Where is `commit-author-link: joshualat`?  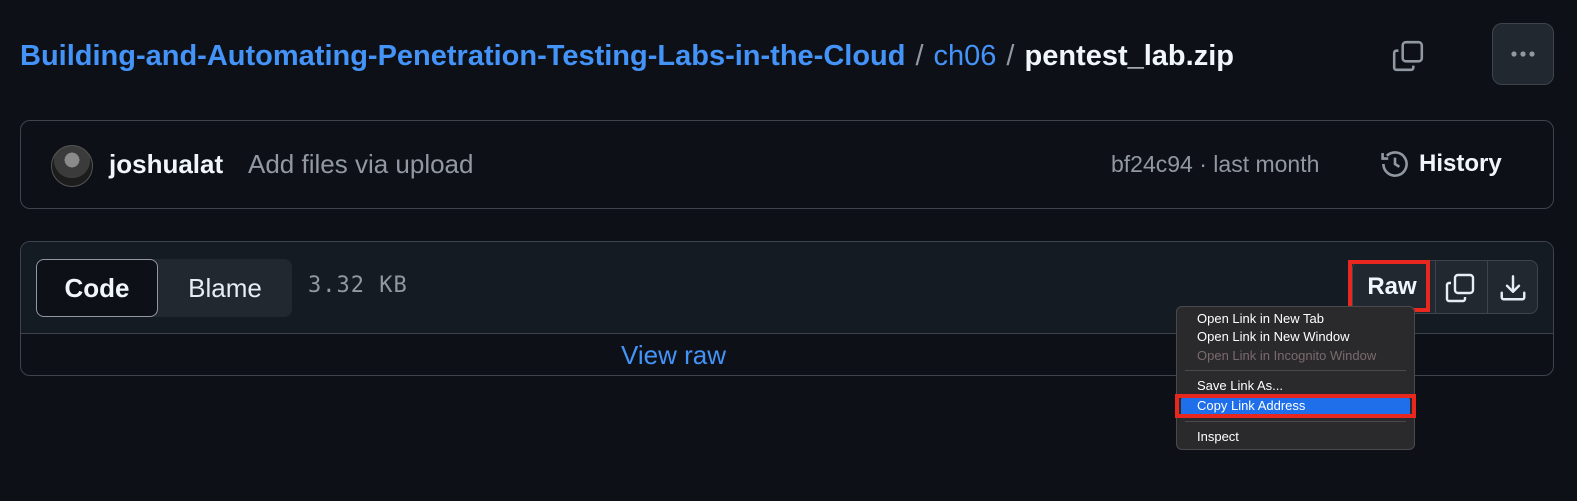
commit-author-link: joshualat is located at coordinates (166, 164).